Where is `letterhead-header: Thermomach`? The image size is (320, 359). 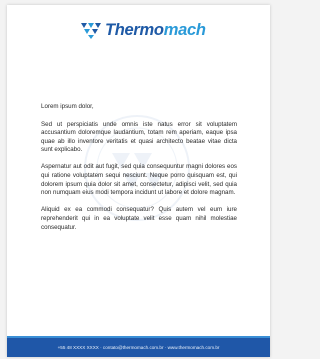 letterhead-header: Thermomach is located at coordinates (138, 31).